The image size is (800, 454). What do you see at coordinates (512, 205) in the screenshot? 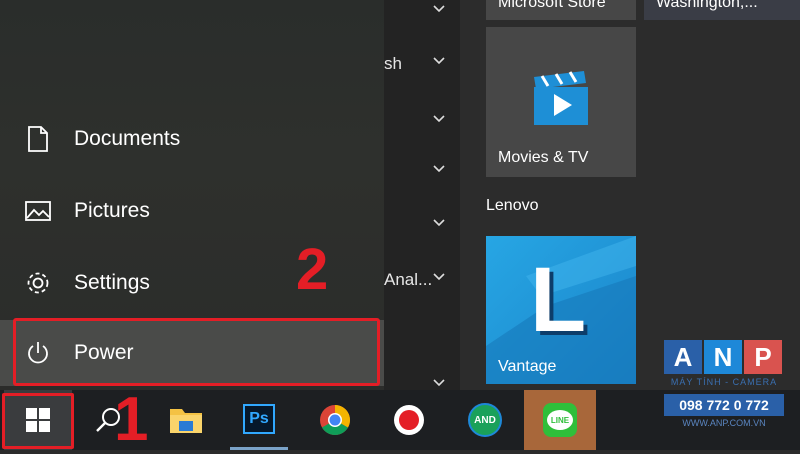
I see `tile-group-title: Lenovo` at bounding box center [512, 205].